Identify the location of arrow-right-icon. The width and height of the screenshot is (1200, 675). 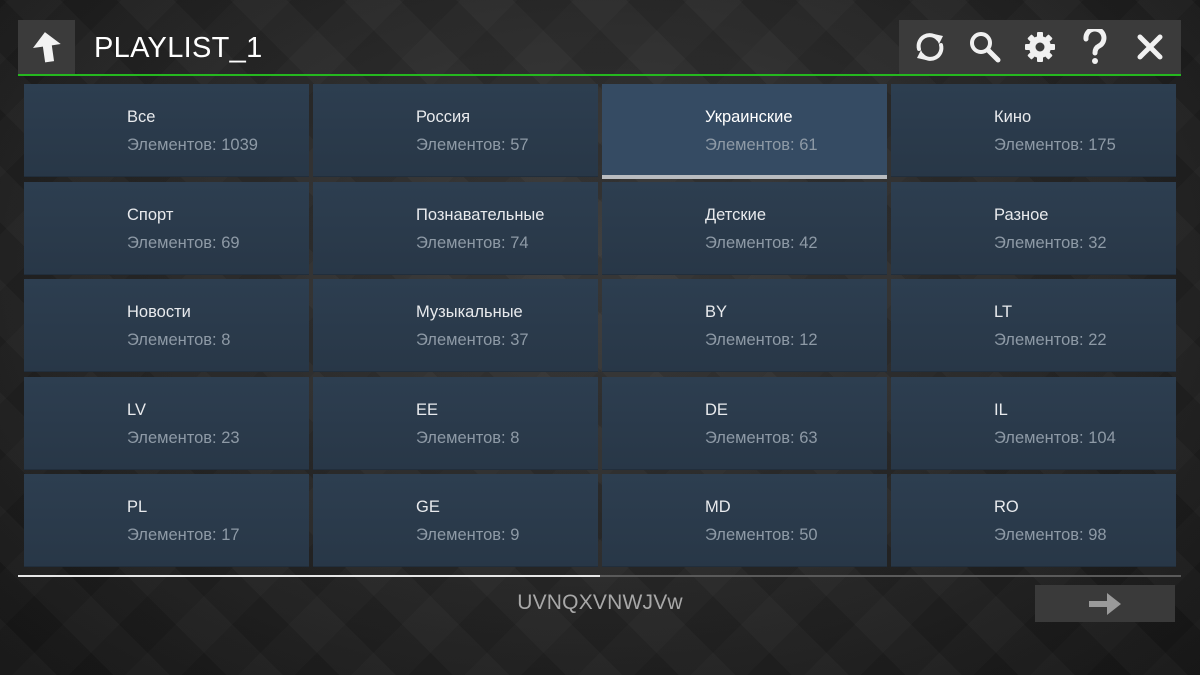
(1105, 603).